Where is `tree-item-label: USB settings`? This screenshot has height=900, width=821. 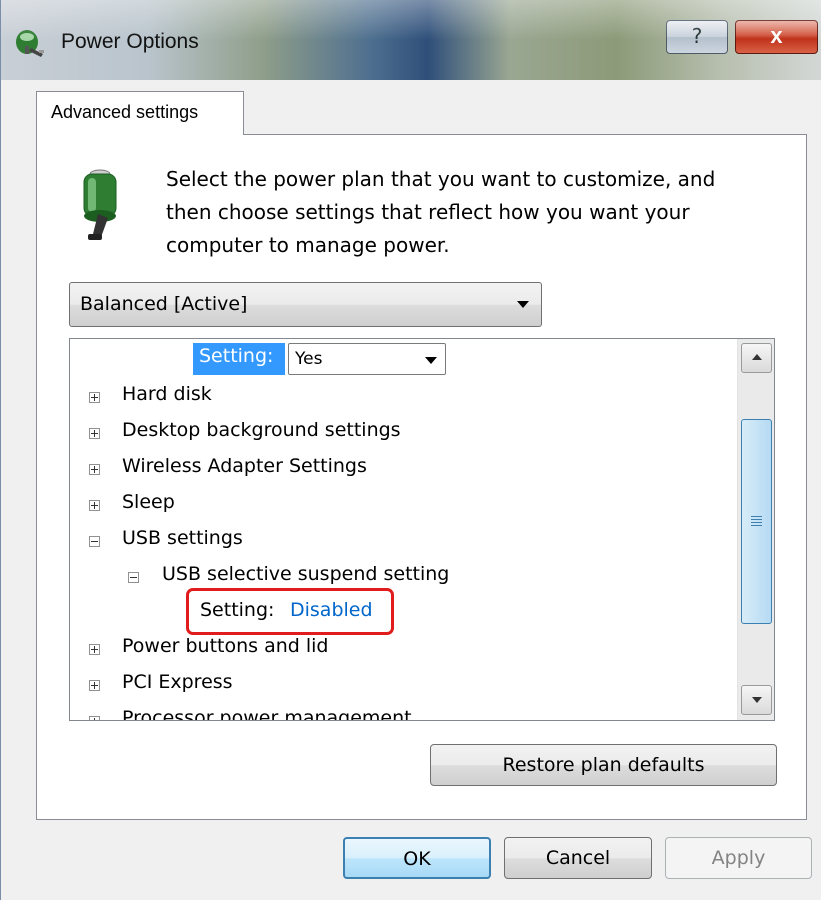 tree-item-label: USB settings is located at coordinates (182, 538).